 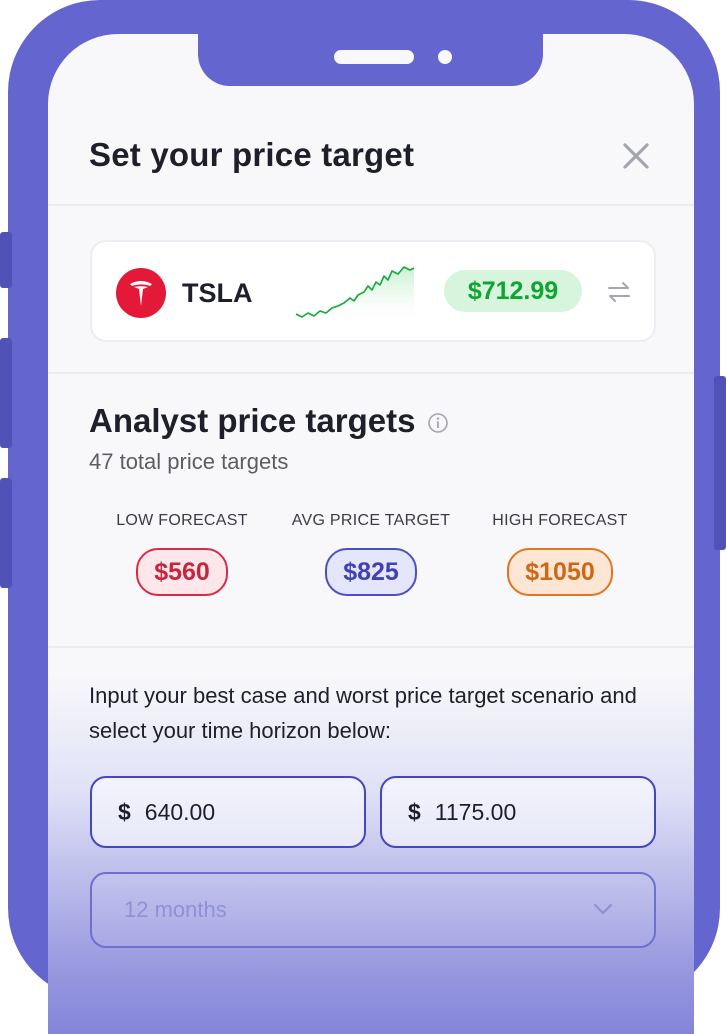 I want to click on forecast-low: LOW FORECAST $560, so click(x=182, y=554).